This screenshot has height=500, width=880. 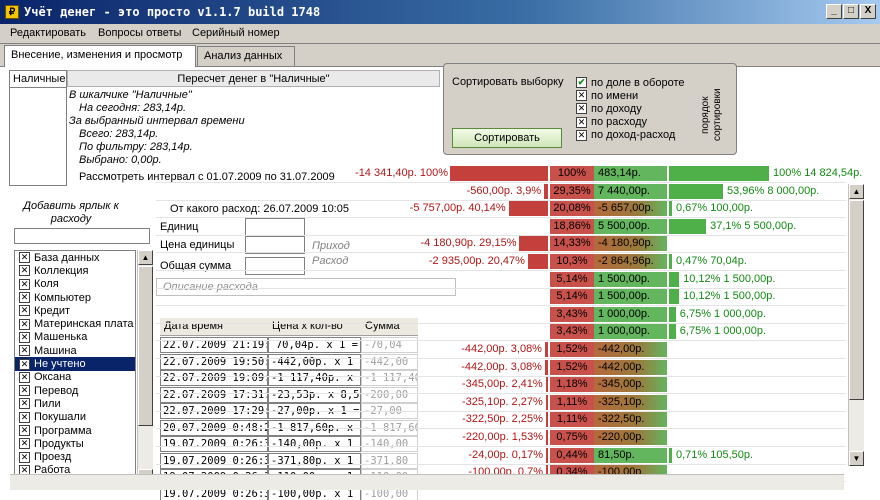 What do you see at coordinates (868, 11) in the screenshot?
I see `close-button: X` at bounding box center [868, 11].